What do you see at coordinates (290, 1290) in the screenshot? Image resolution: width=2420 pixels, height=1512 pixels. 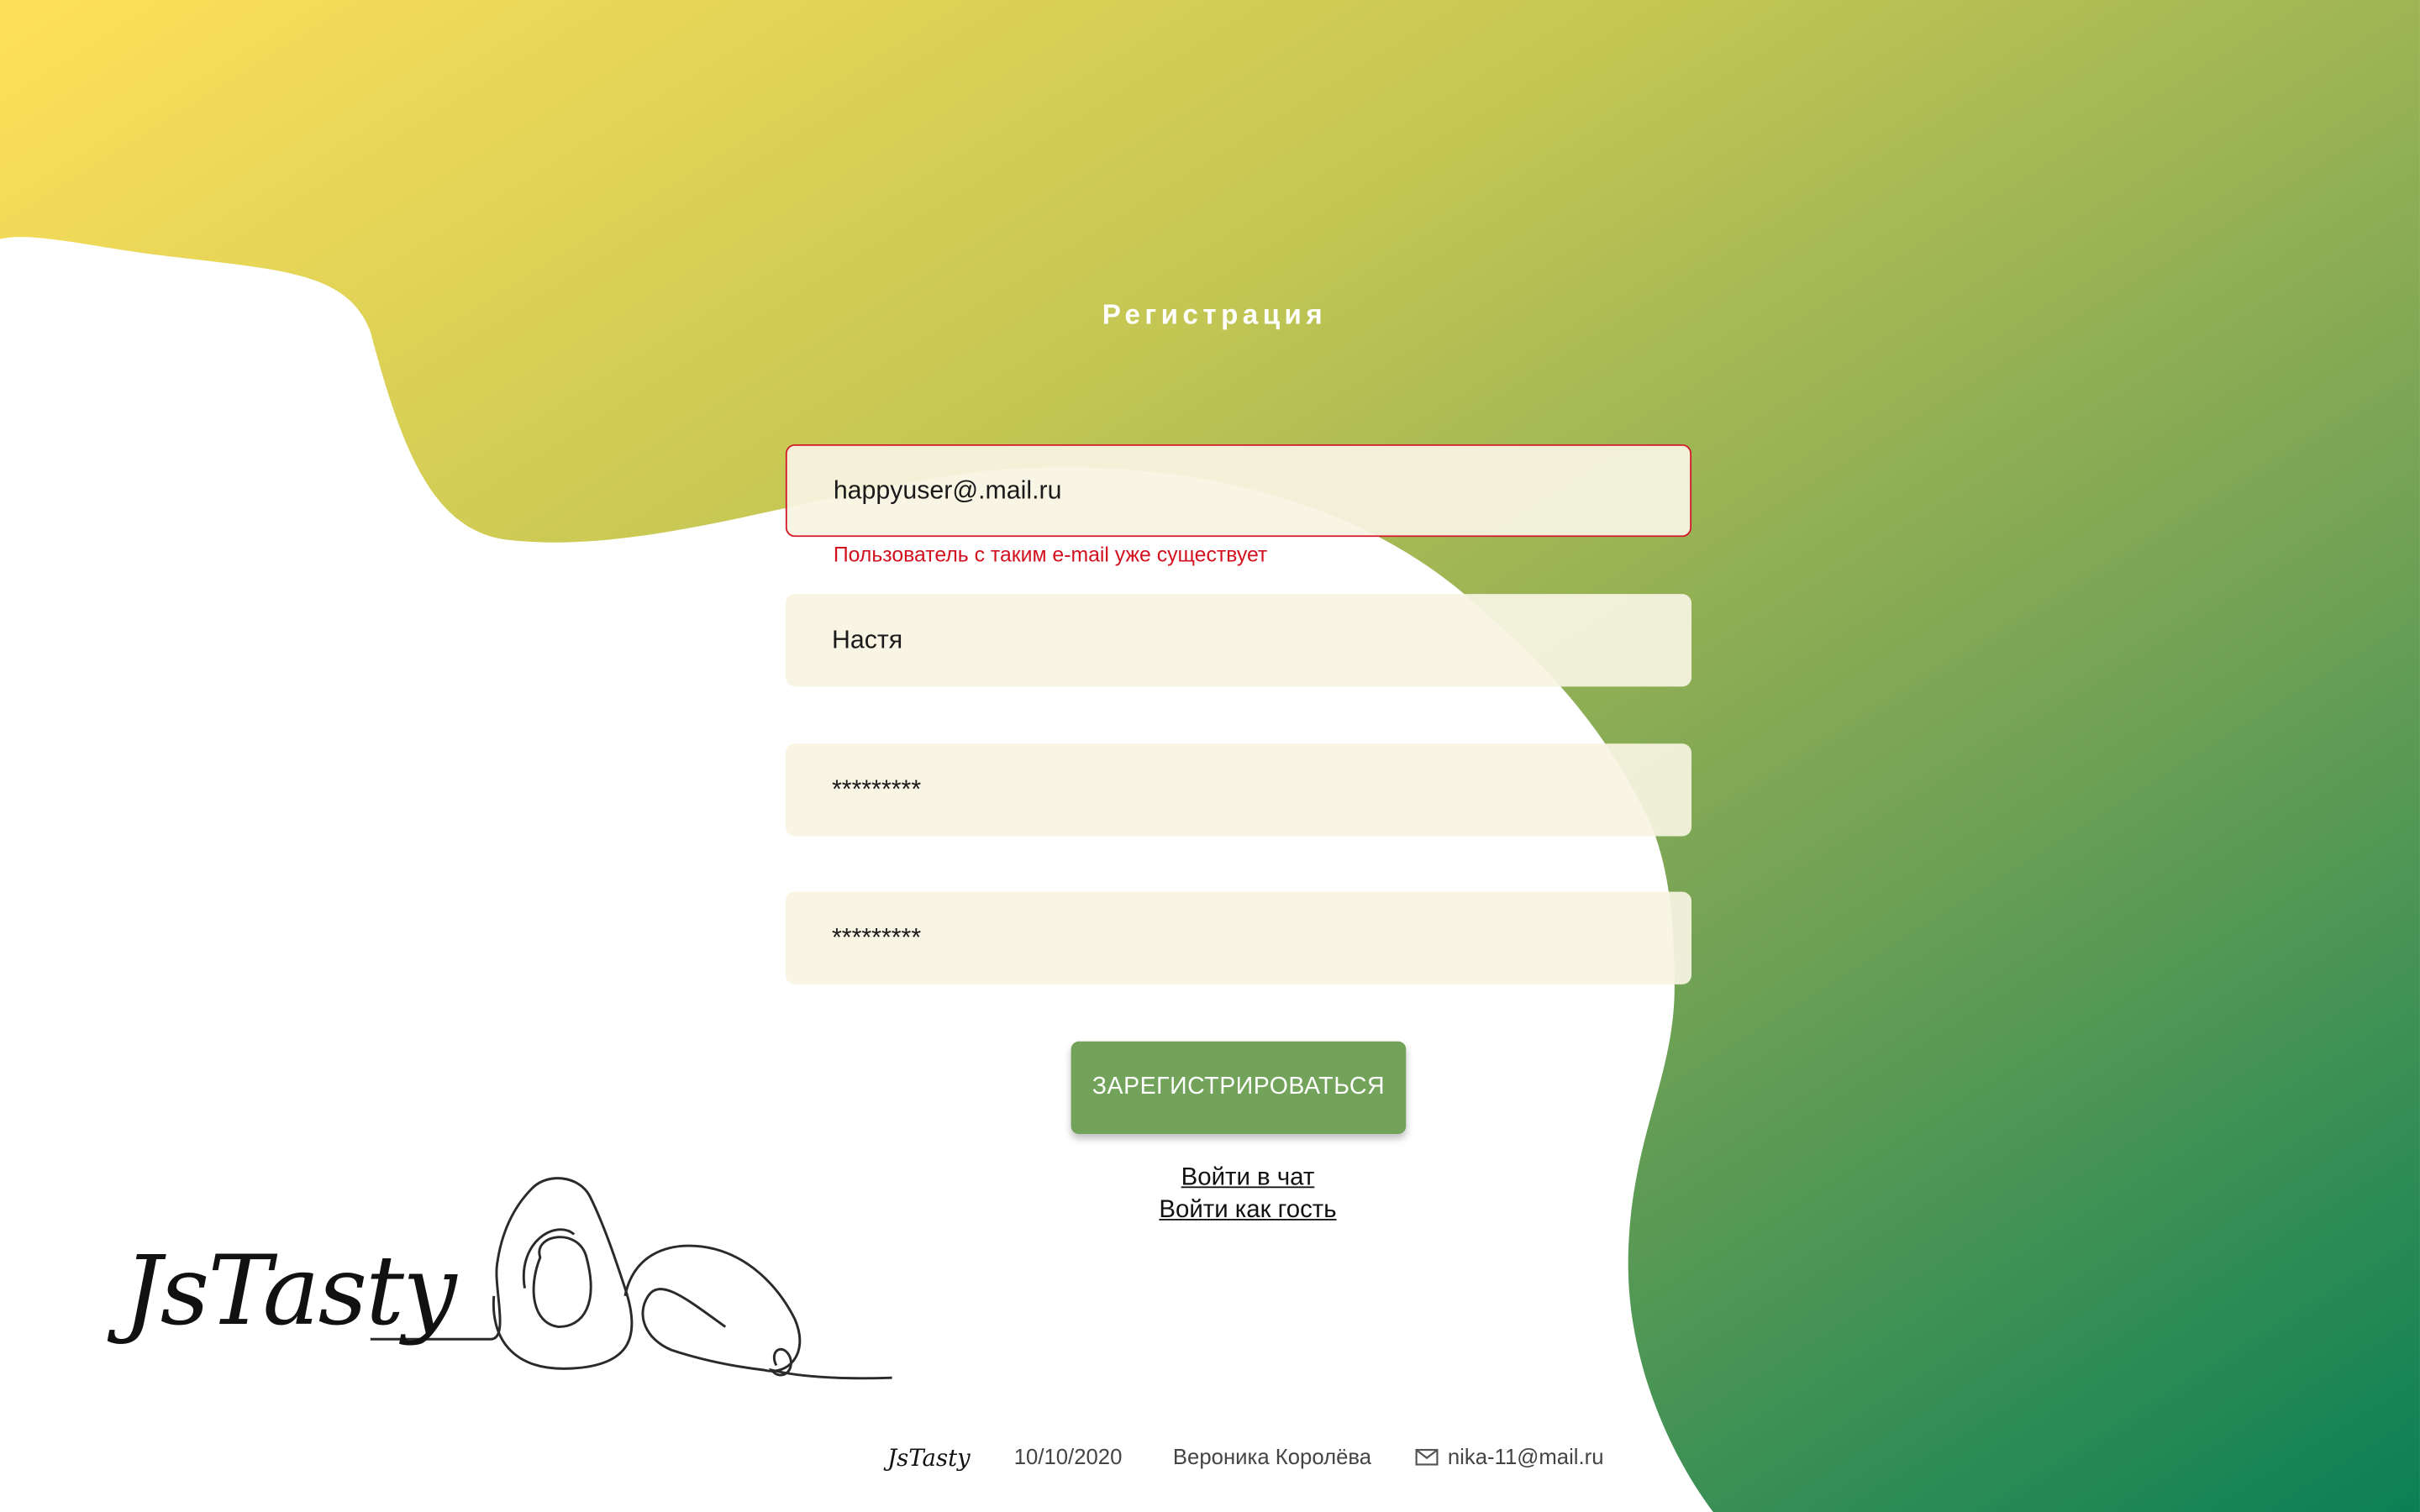 I see `brand-logo: JsTasty` at bounding box center [290, 1290].